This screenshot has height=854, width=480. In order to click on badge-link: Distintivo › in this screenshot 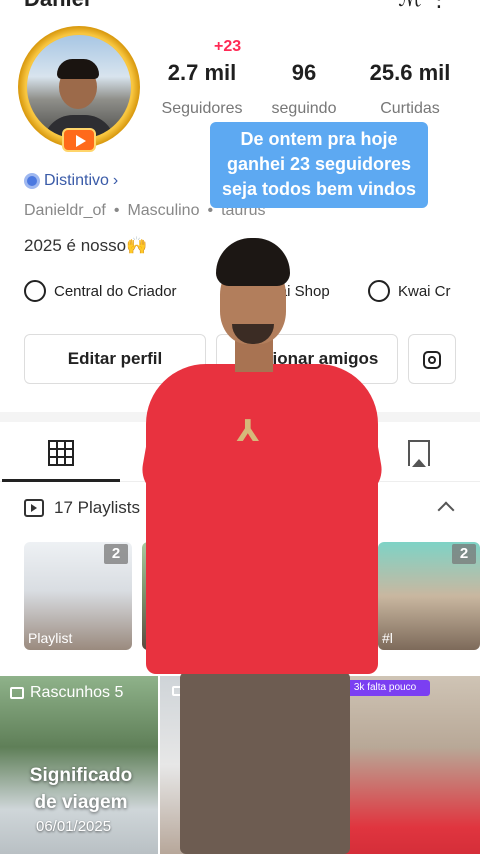, I will do `click(71, 181)`.